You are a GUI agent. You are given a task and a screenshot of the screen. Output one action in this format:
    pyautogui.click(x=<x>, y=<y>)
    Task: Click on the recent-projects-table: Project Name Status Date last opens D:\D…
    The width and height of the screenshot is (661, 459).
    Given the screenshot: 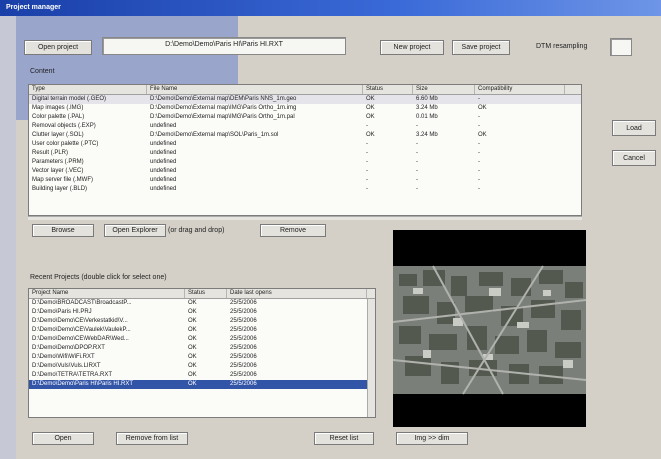 What is the action you would take?
    pyautogui.click(x=202, y=353)
    